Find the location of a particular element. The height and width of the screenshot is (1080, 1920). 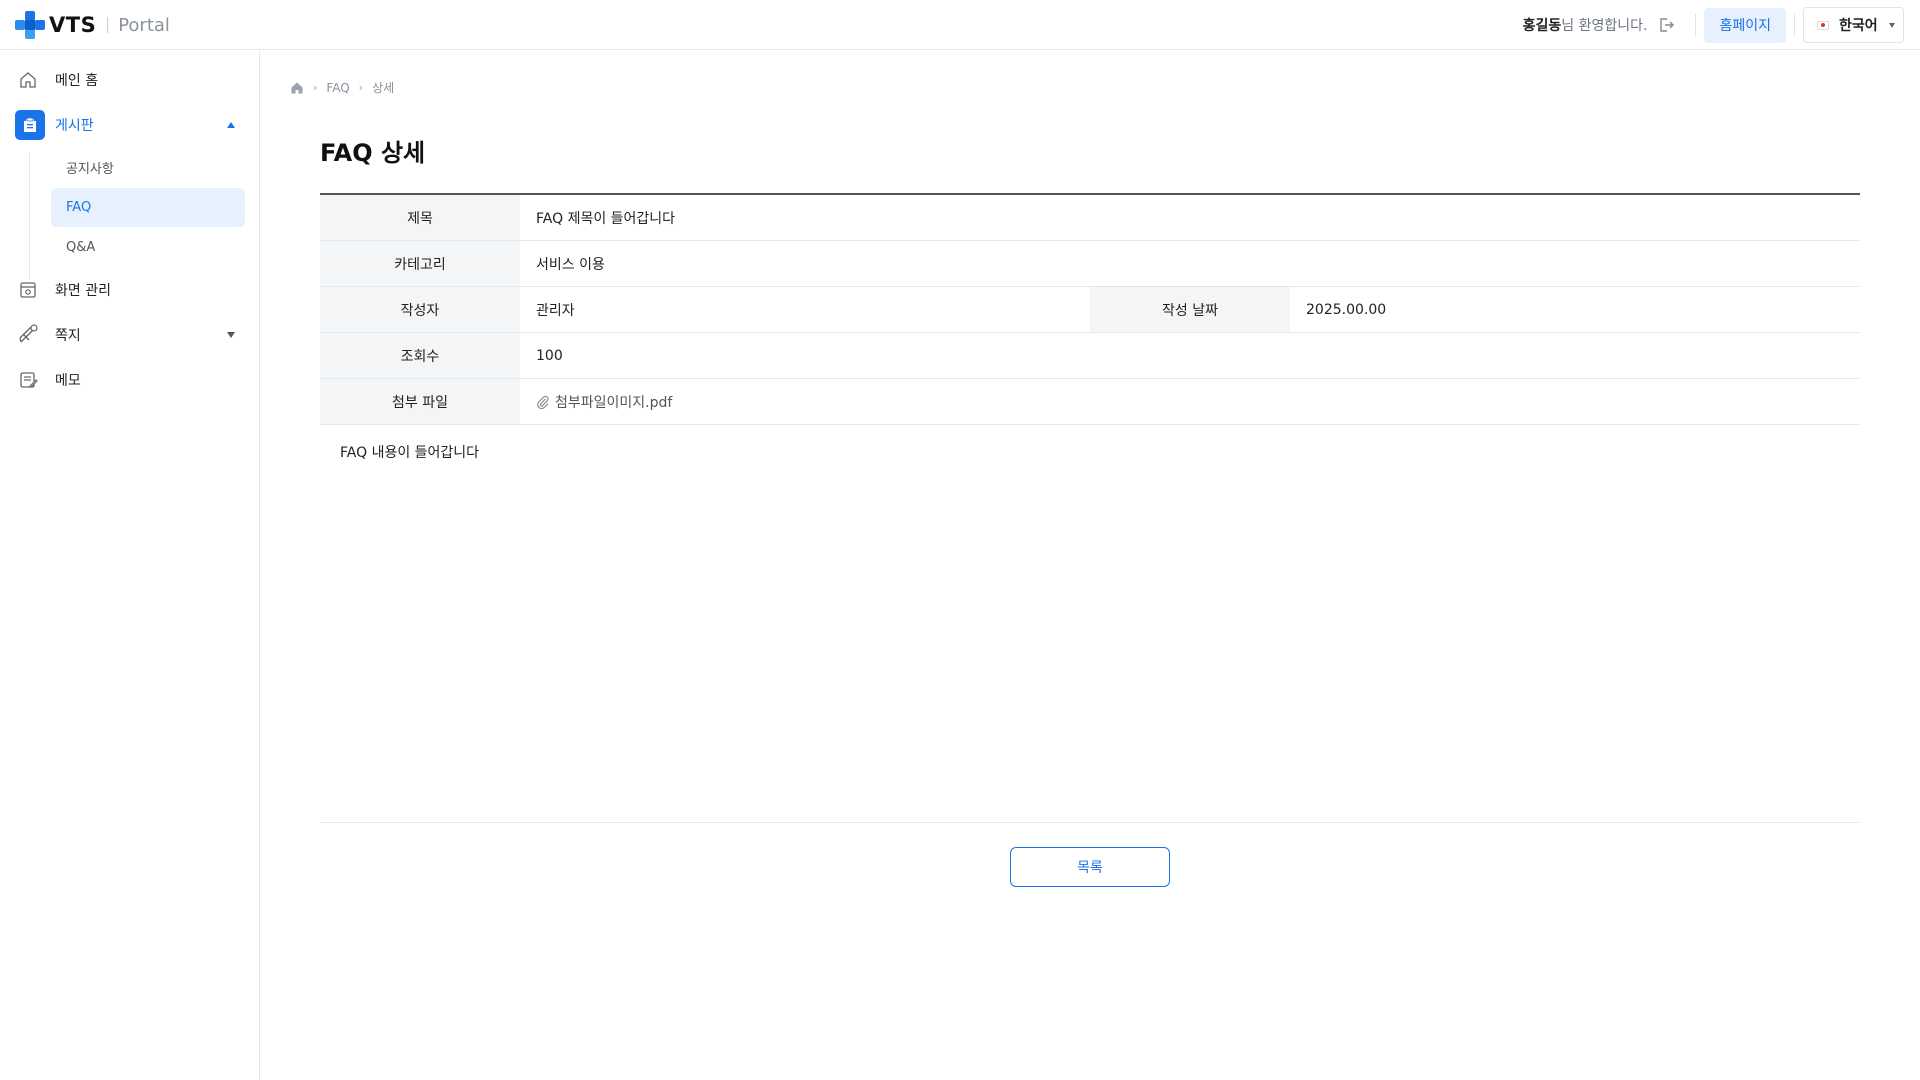

faq-title-value: FAQ 제목이 들어갑니다 is located at coordinates (606, 218).